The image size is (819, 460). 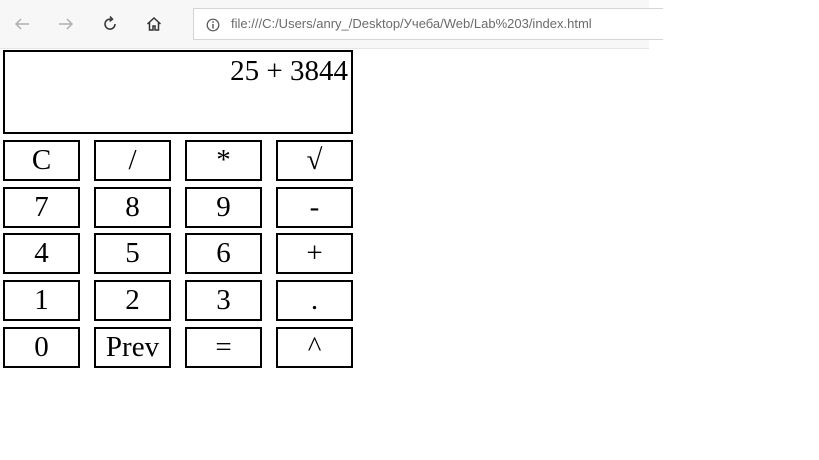 I want to click on home-icon, so click(x=154, y=23).